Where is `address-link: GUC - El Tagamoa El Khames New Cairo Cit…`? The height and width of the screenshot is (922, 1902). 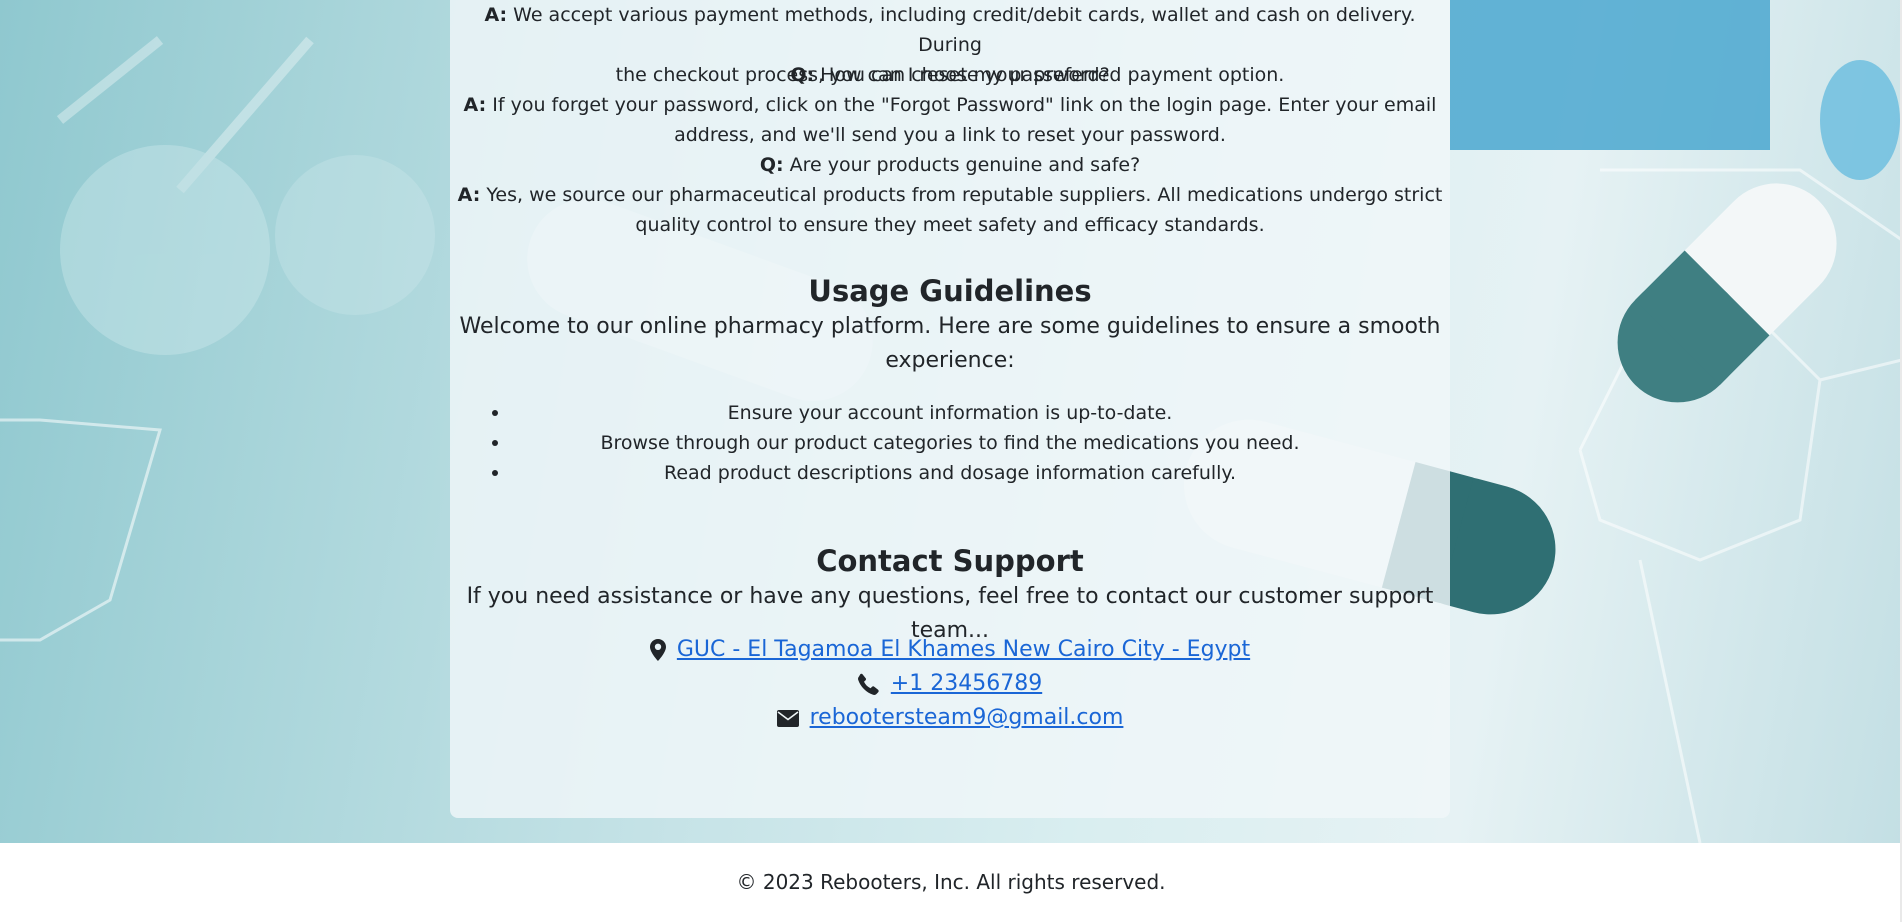
address-link: GUC - El Tagamoa El Khames New Cairo Cit… is located at coordinates (963, 649).